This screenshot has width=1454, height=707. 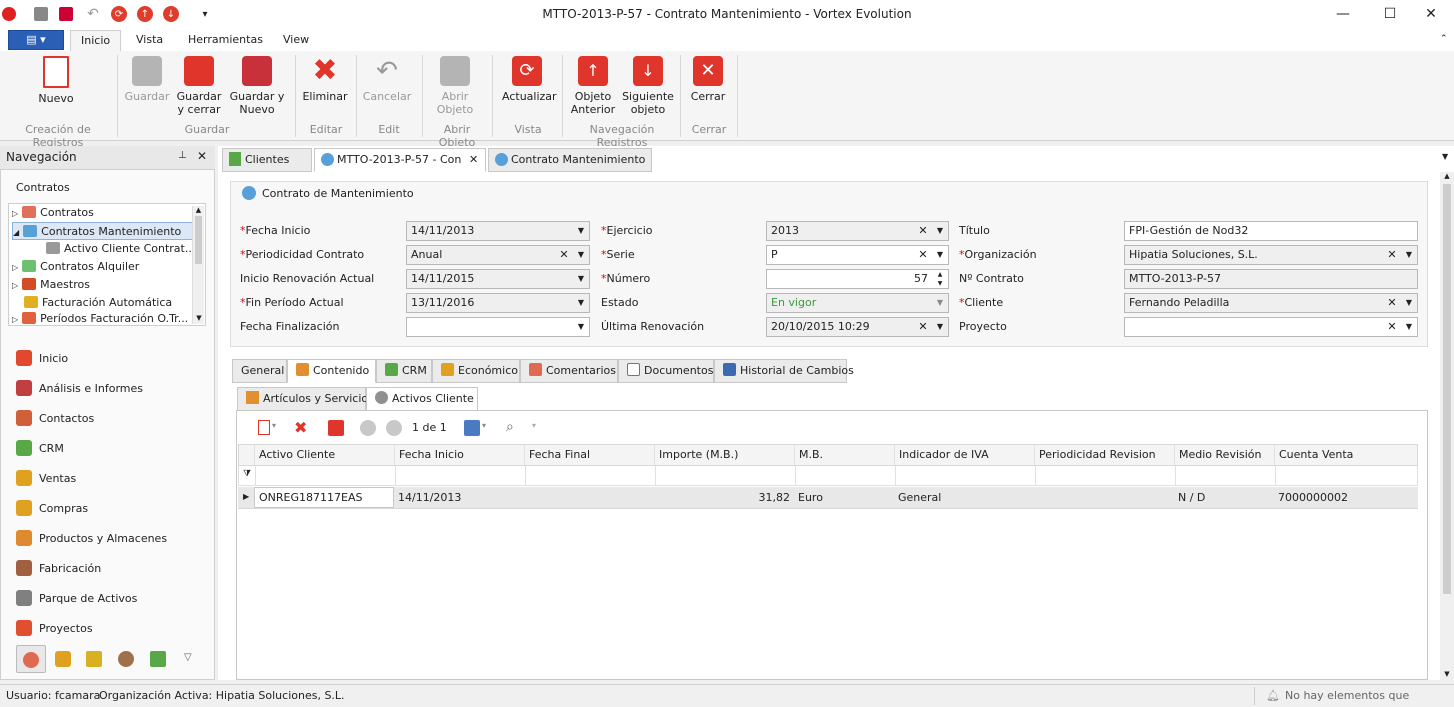 What do you see at coordinates (36, 40) in the screenshot?
I see `app-menu-button: ▤ ▾` at bounding box center [36, 40].